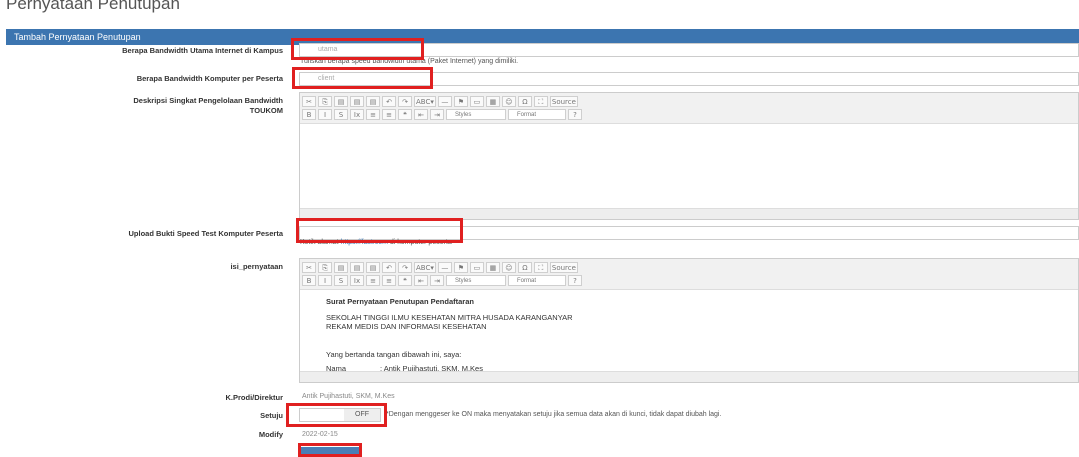 The image size is (1079, 457). What do you see at coordinates (256, 266) in the screenshot?
I see `statement-label: isi_pernyataan` at bounding box center [256, 266].